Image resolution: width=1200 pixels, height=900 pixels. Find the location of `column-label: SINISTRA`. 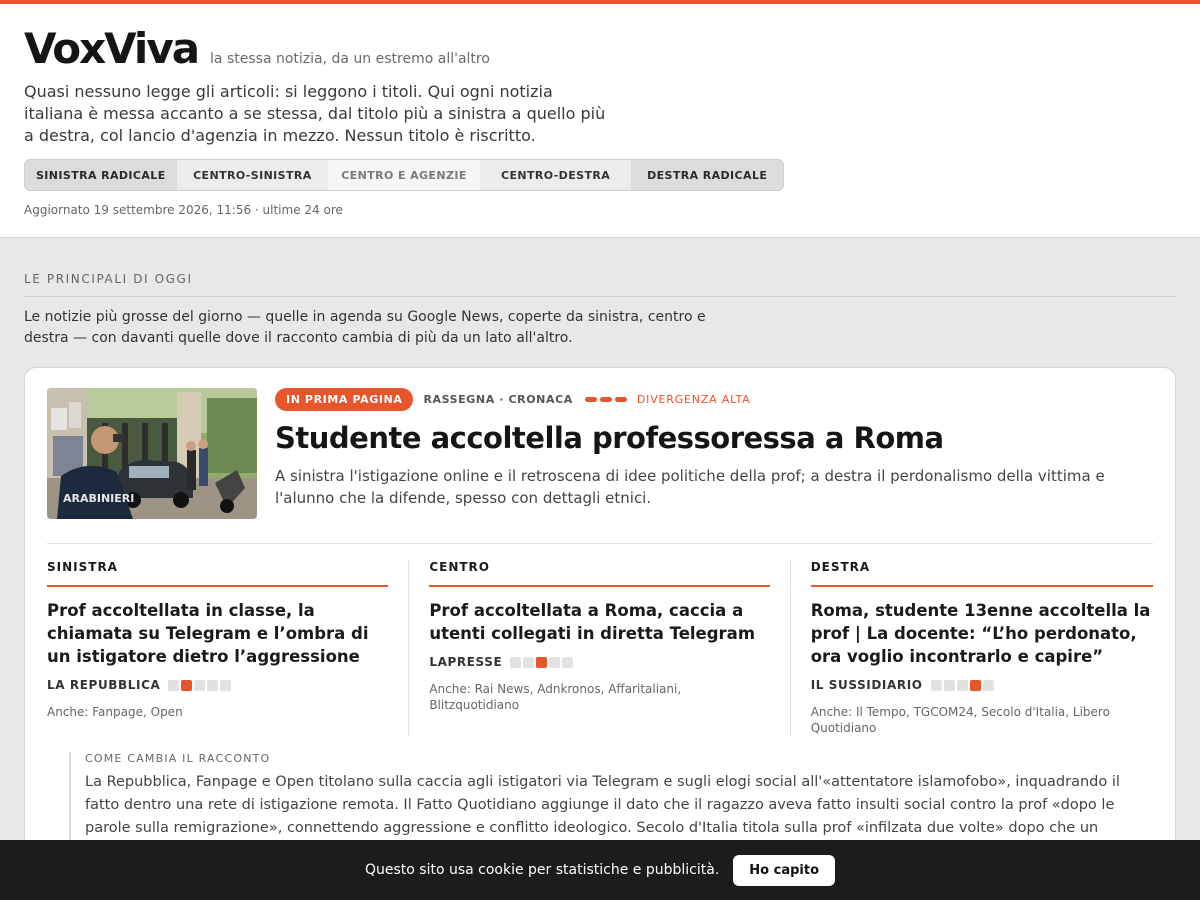

column-label: SINISTRA is located at coordinates (218, 573).